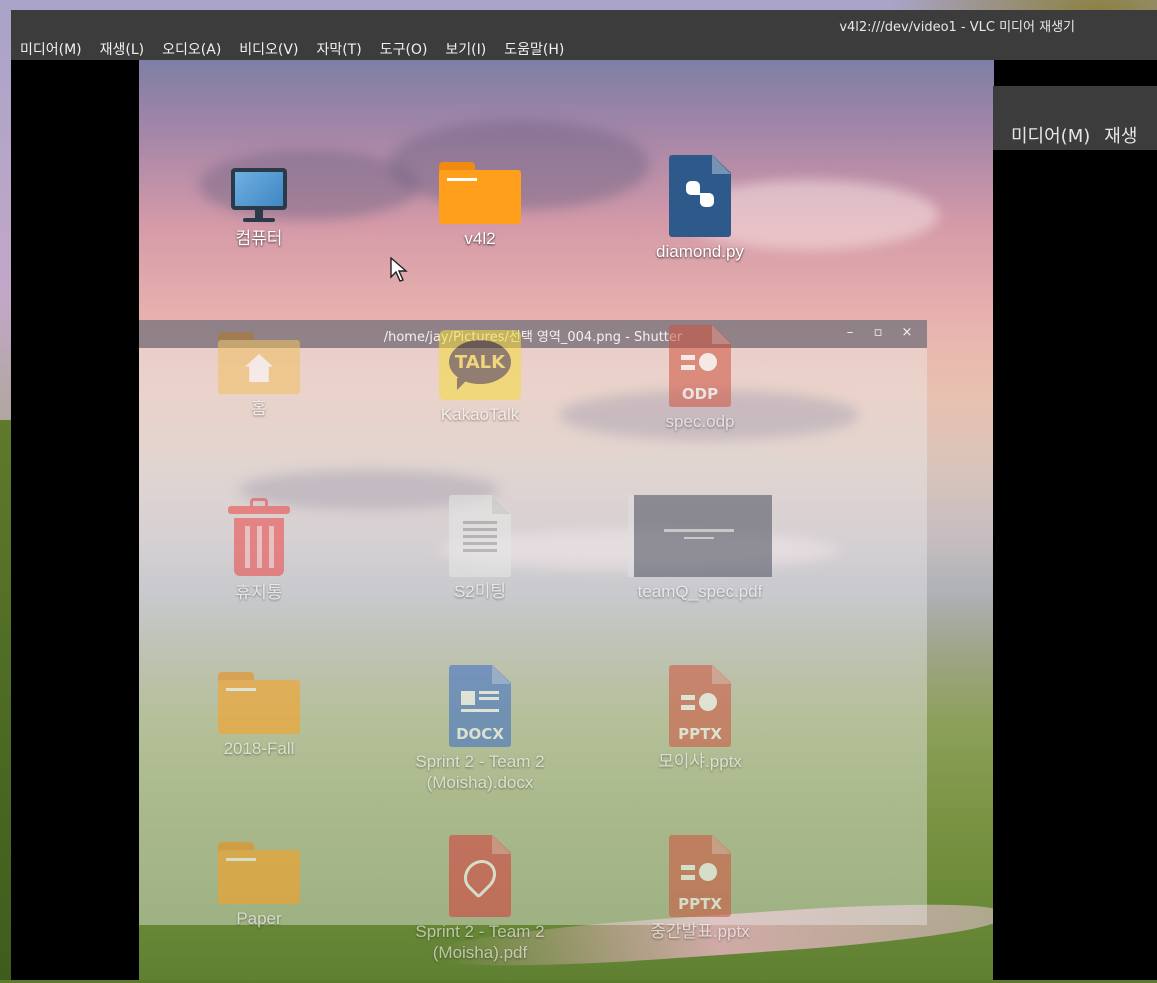 This screenshot has height=983, width=1157. I want to click on icon-label: 중간발표.pptx, so click(700, 931).